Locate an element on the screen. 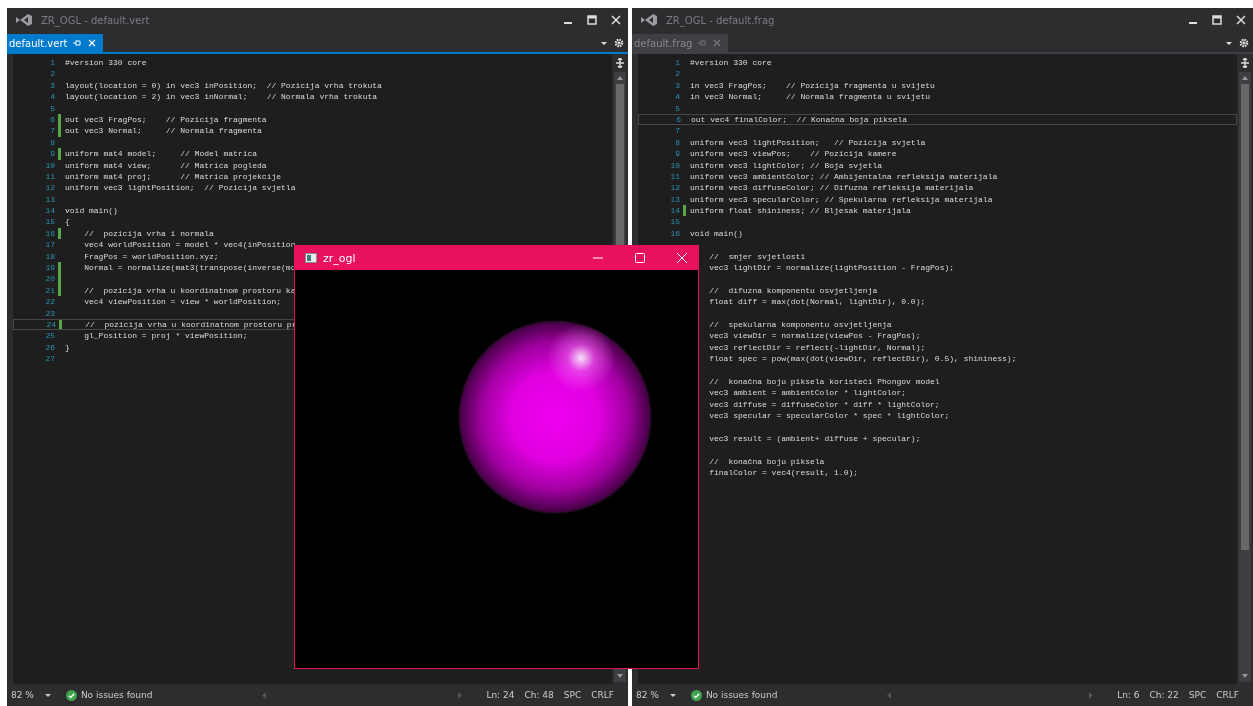 This screenshot has height=706, width=1253. scrollbar-thumb is located at coordinates (1245, 317).